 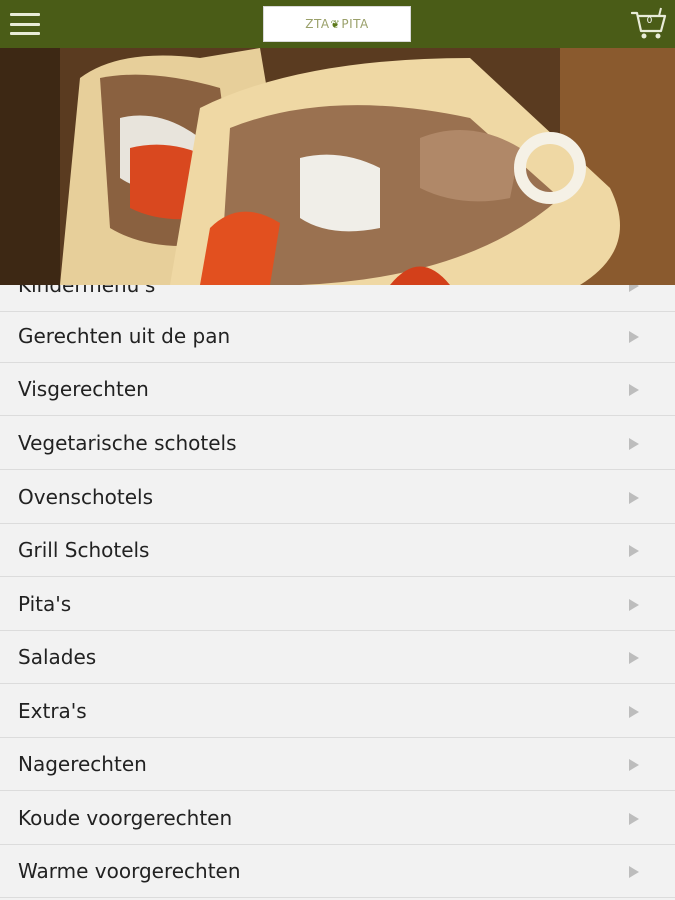 What do you see at coordinates (124, 336) in the screenshot?
I see `menu-item-label: Gerechten uit de pan` at bounding box center [124, 336].